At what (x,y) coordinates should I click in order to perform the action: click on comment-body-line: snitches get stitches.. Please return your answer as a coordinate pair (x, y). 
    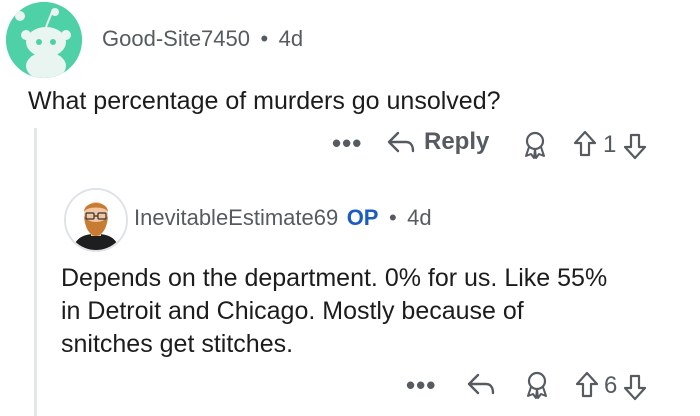
    Looking at the image, I should click on (177, 344).